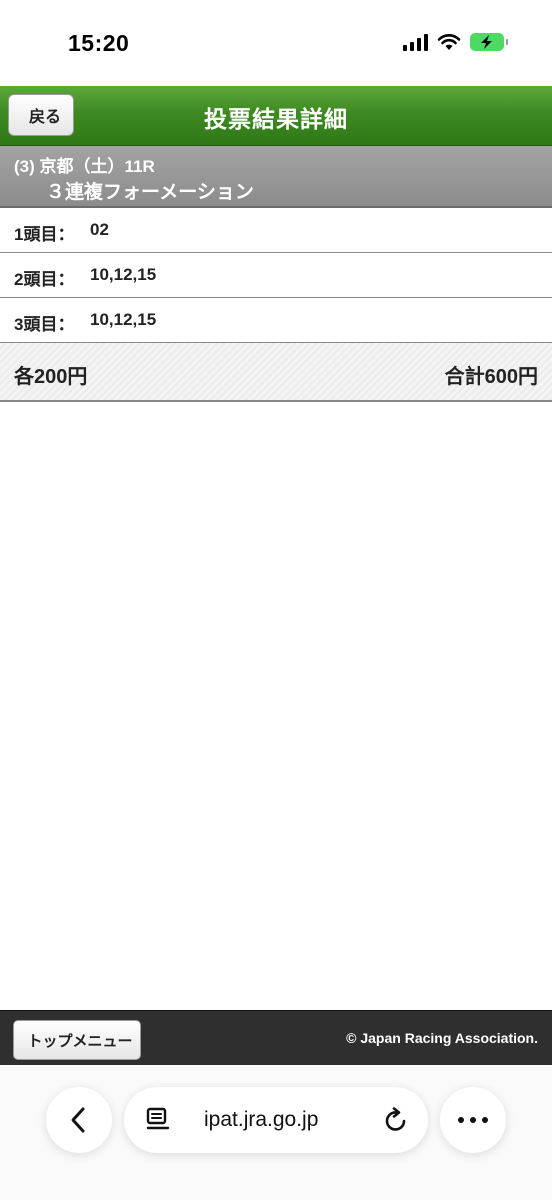 This screenshot has width=552, height=1200. Describe the element at coordinates (44, 324) in the screenshot. I see `selection-label: 3頭目：` at that location.